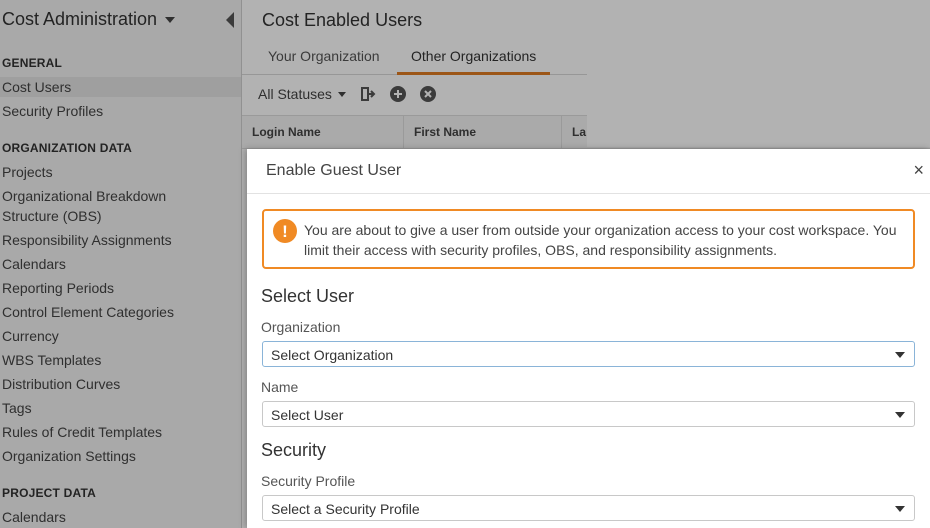  I want to click on close-icon: ×, so click(918, 170).